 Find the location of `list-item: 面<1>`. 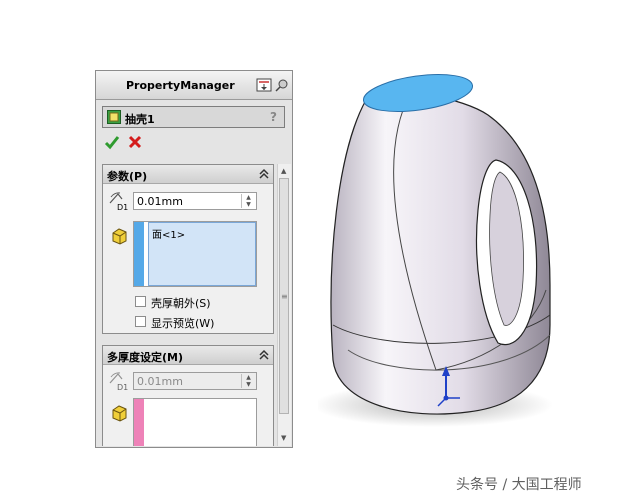

list-item: 面<1> is located at coordinates (168, 233).